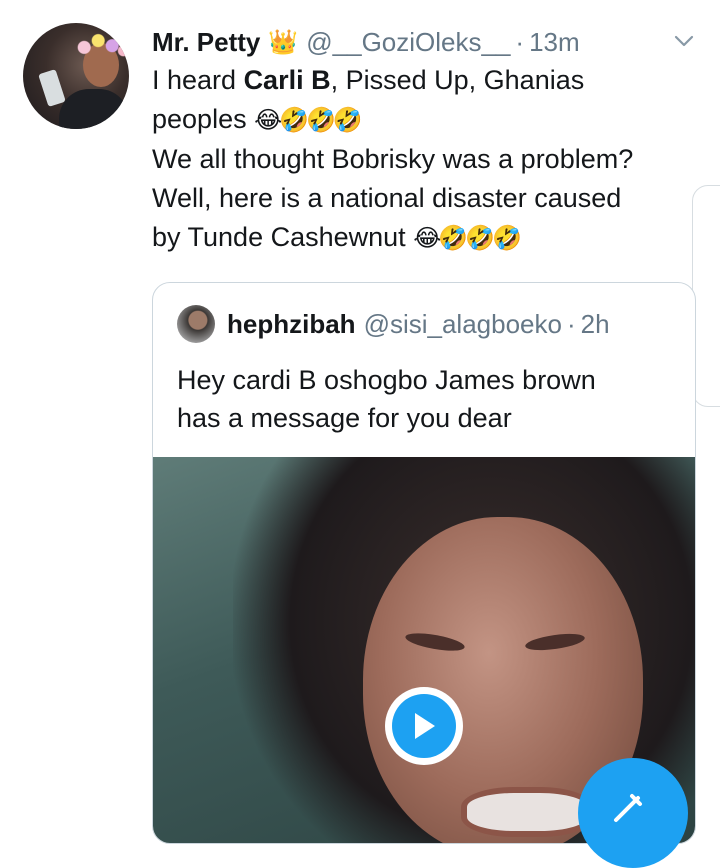 Image resolution: width=720 pixels, height=868 pixels. What do you see at coordinates (628, 810) in the screenshot?
I see `compose-tweet-icon` at bounding box center [628, 810].